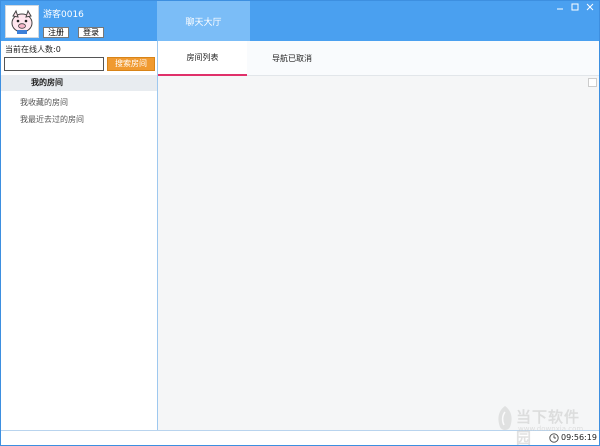  Describe the element at coordinates (56, 32) in the screenshot. I see `register-button: 注册` at that location.